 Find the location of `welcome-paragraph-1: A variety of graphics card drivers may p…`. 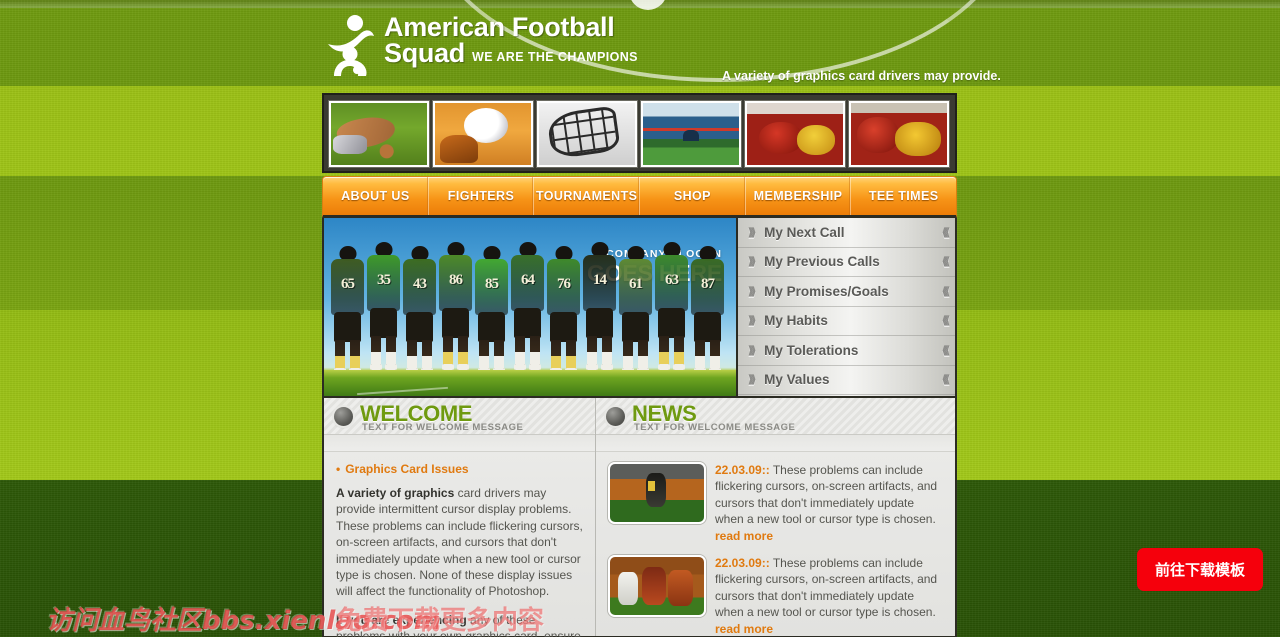

welcome-paragraph-1: A variety of graphics card drivers may p… is located at coordinates (459, 542).